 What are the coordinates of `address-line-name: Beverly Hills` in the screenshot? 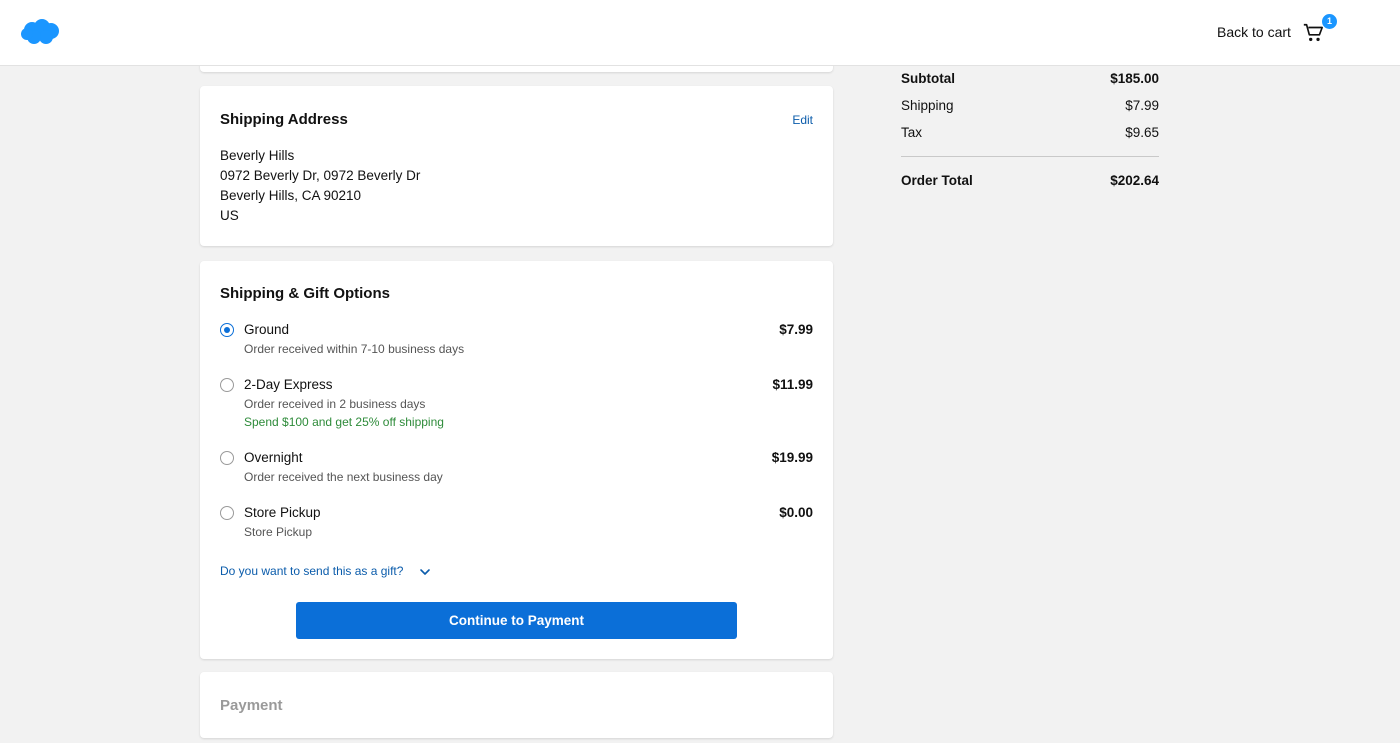 It's located at (257, 155).